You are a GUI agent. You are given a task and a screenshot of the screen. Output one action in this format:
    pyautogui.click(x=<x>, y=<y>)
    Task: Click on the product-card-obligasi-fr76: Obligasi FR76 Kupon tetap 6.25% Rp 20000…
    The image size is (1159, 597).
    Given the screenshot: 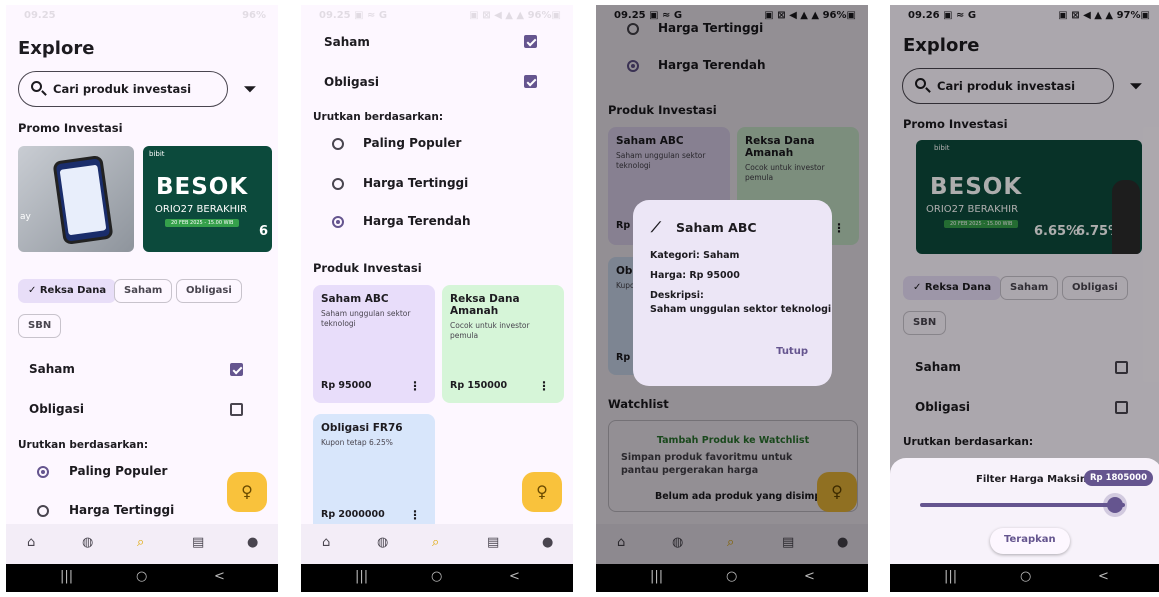 What is the action you would take?
    pyautogui.click(x=374, y=473)
    